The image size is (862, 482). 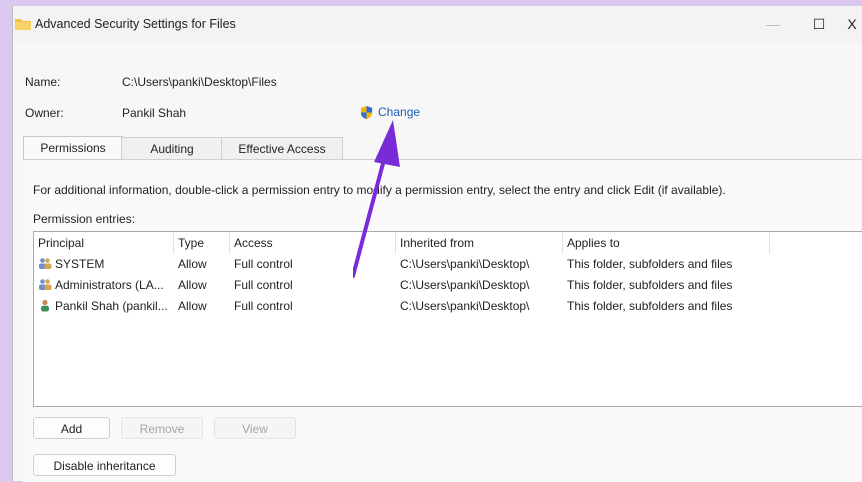 What do you see at coordinates (263, 306) in the screenshot?
I see `entry-access: Full control` at bounding box center [263, 306].